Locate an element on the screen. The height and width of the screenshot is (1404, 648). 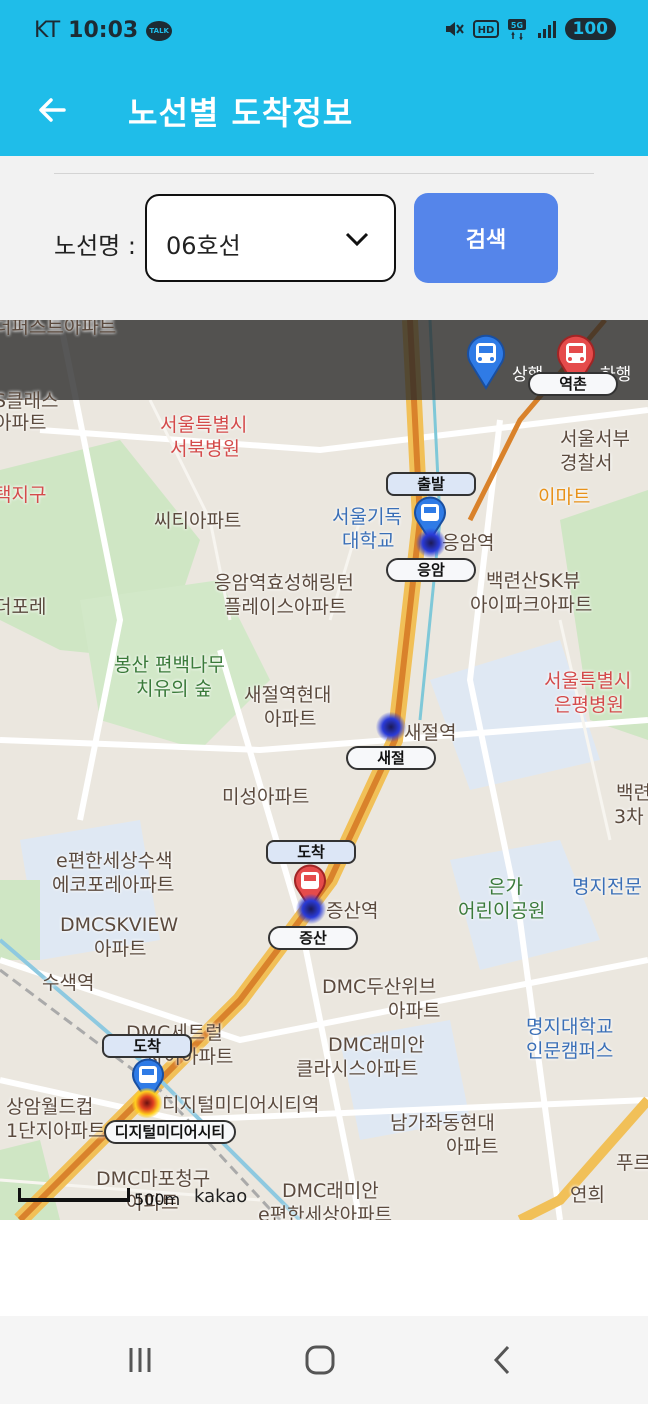
recent-apps-icon is located at coordinates (140, 1360).